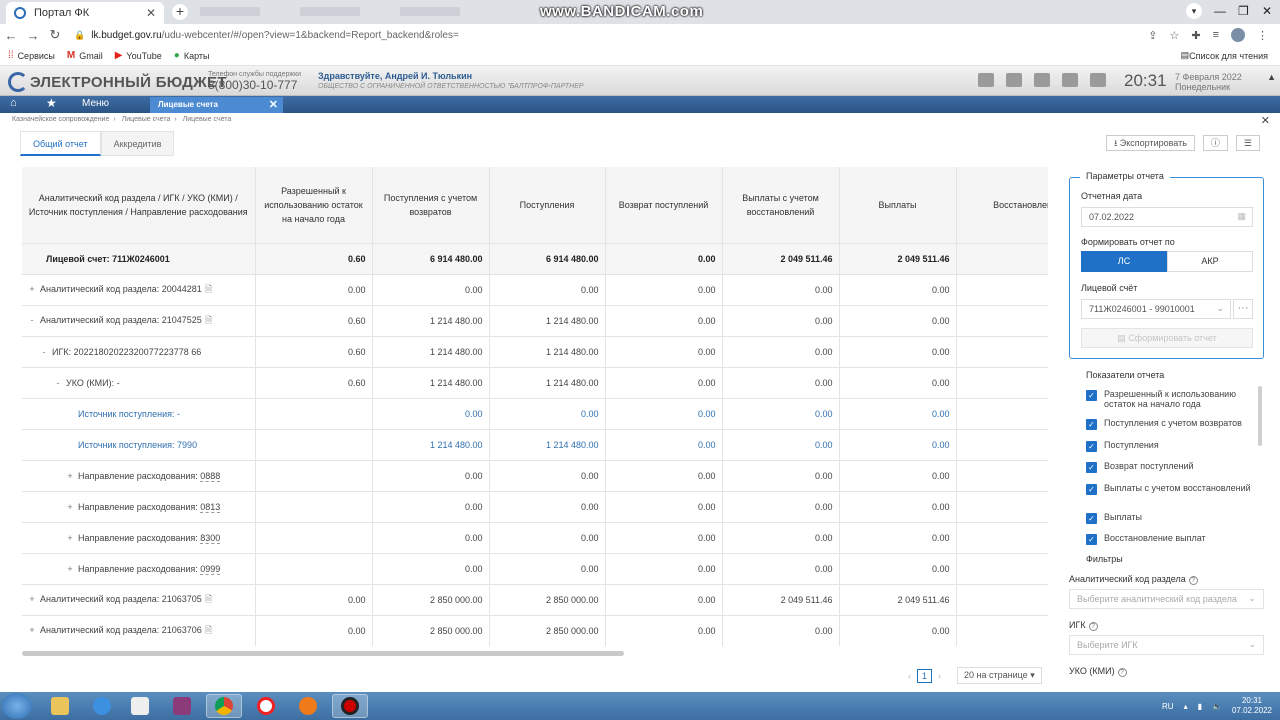  Describe the element at coordinates (85, 13) in the screenshot. I see `browser-tab: Портал ФК ✕` at that location.